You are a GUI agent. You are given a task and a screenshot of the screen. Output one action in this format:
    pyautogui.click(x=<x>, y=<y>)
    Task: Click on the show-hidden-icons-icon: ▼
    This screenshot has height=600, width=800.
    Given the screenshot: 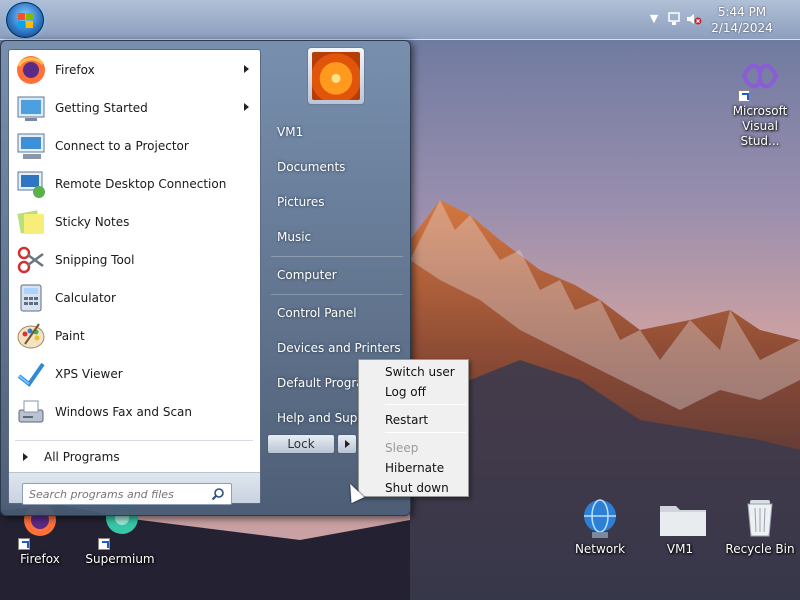 What is the action you would take?
    pyautogui.click(x=654, y=19)
    